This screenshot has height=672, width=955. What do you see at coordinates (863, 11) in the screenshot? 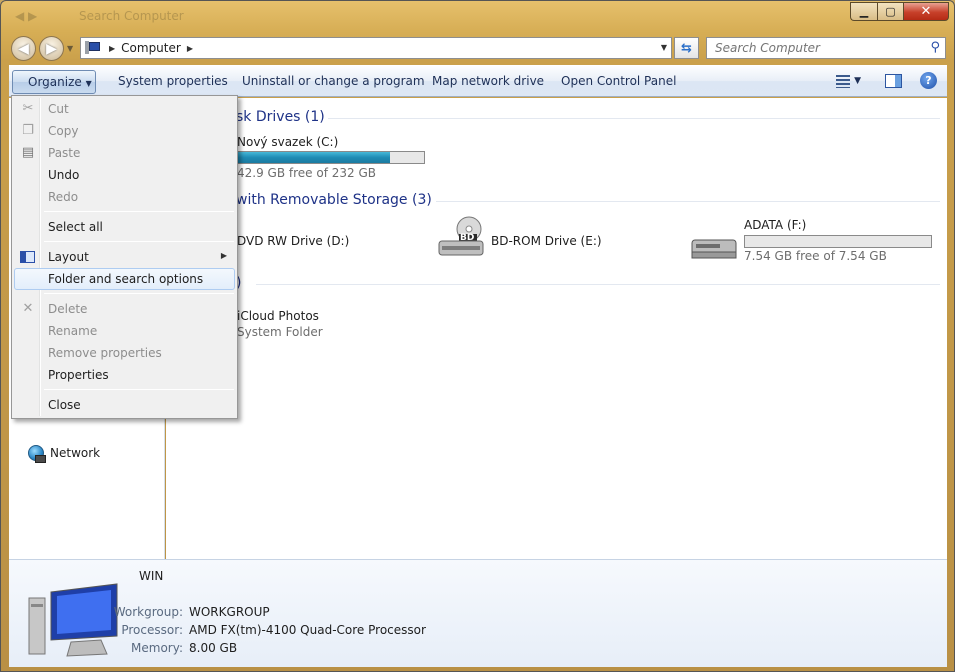
I see `minimize-button: ▁` at bounding box center [863, 11].